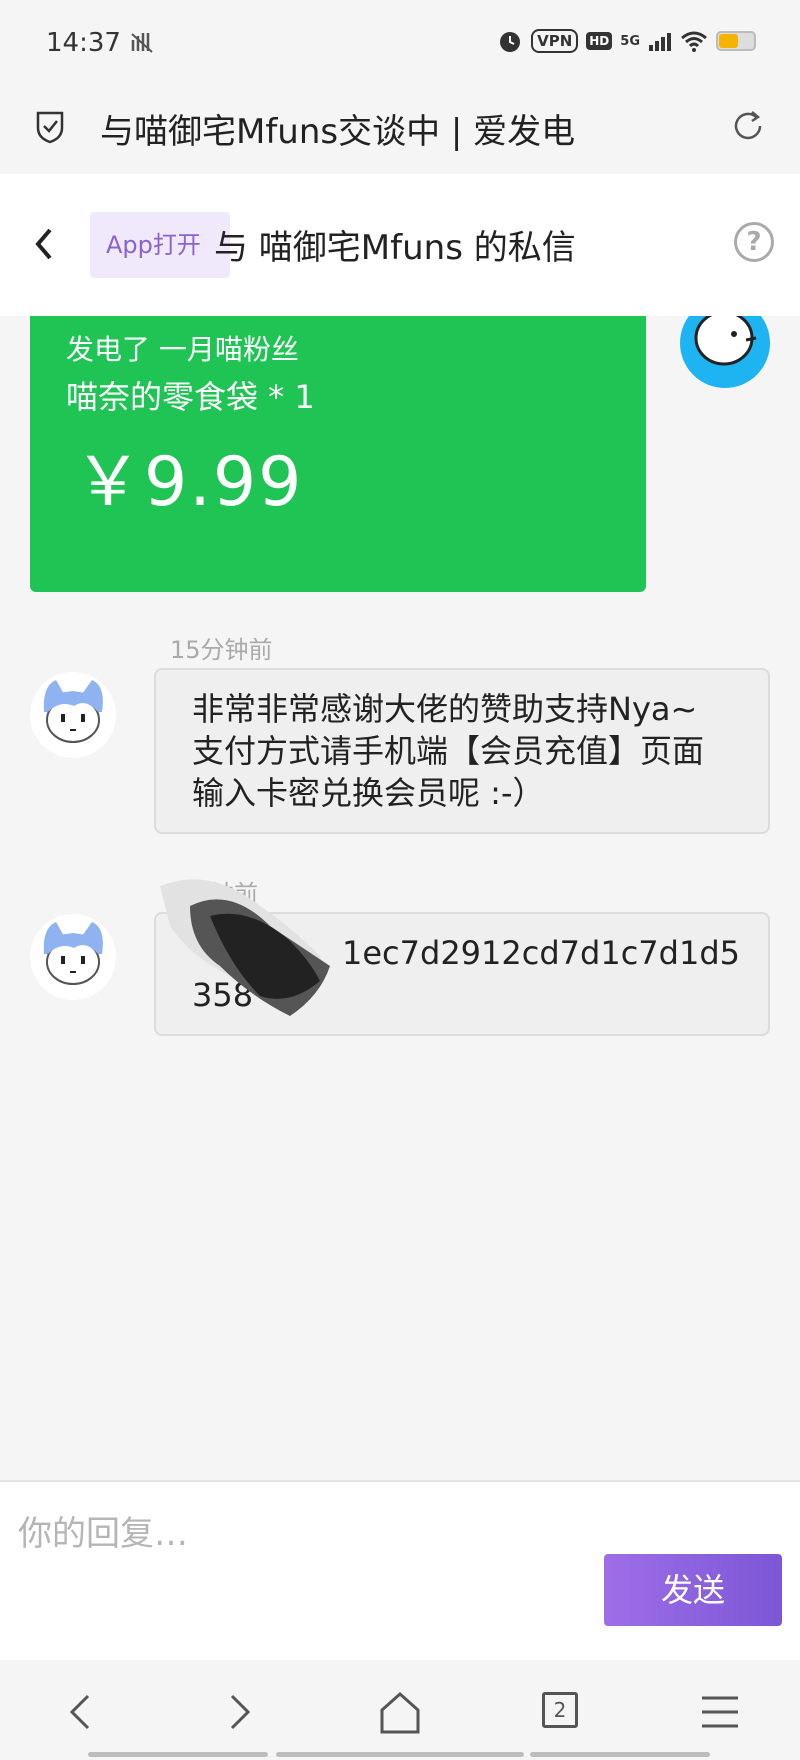 This screenshot has width=800, height=1760. I want to click on alarm-icon, so click(510, 42).